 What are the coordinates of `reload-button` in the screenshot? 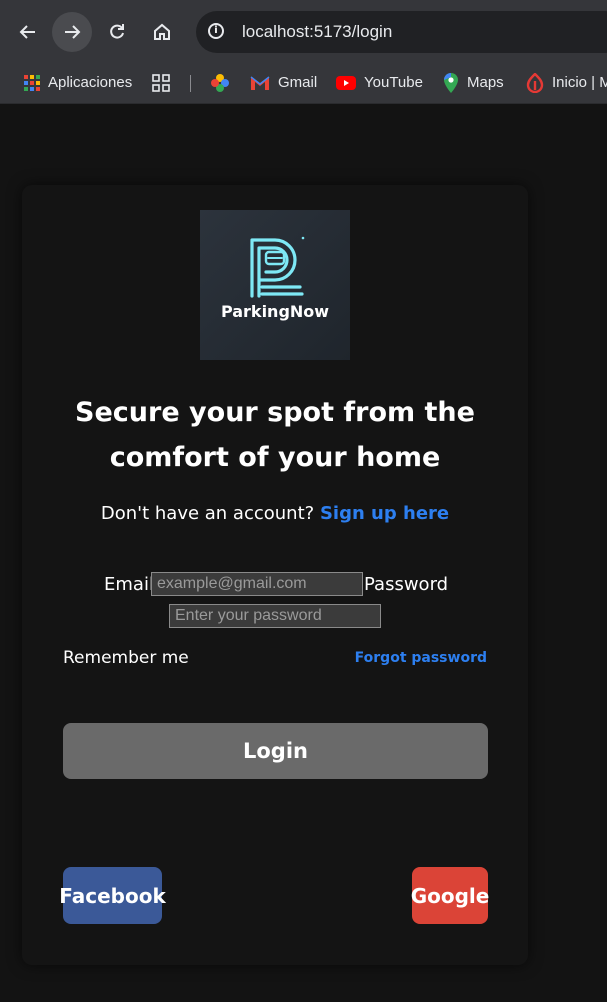 It's located at (117, 32).